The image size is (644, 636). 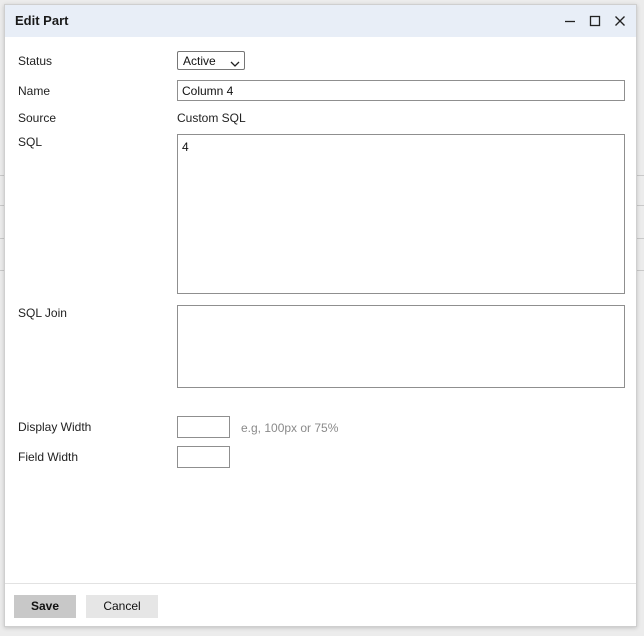 What do you see at coordinates (55, 427) in the screenshot?
I see `display-width-label: Display Width` at bounding box center [55, 427].